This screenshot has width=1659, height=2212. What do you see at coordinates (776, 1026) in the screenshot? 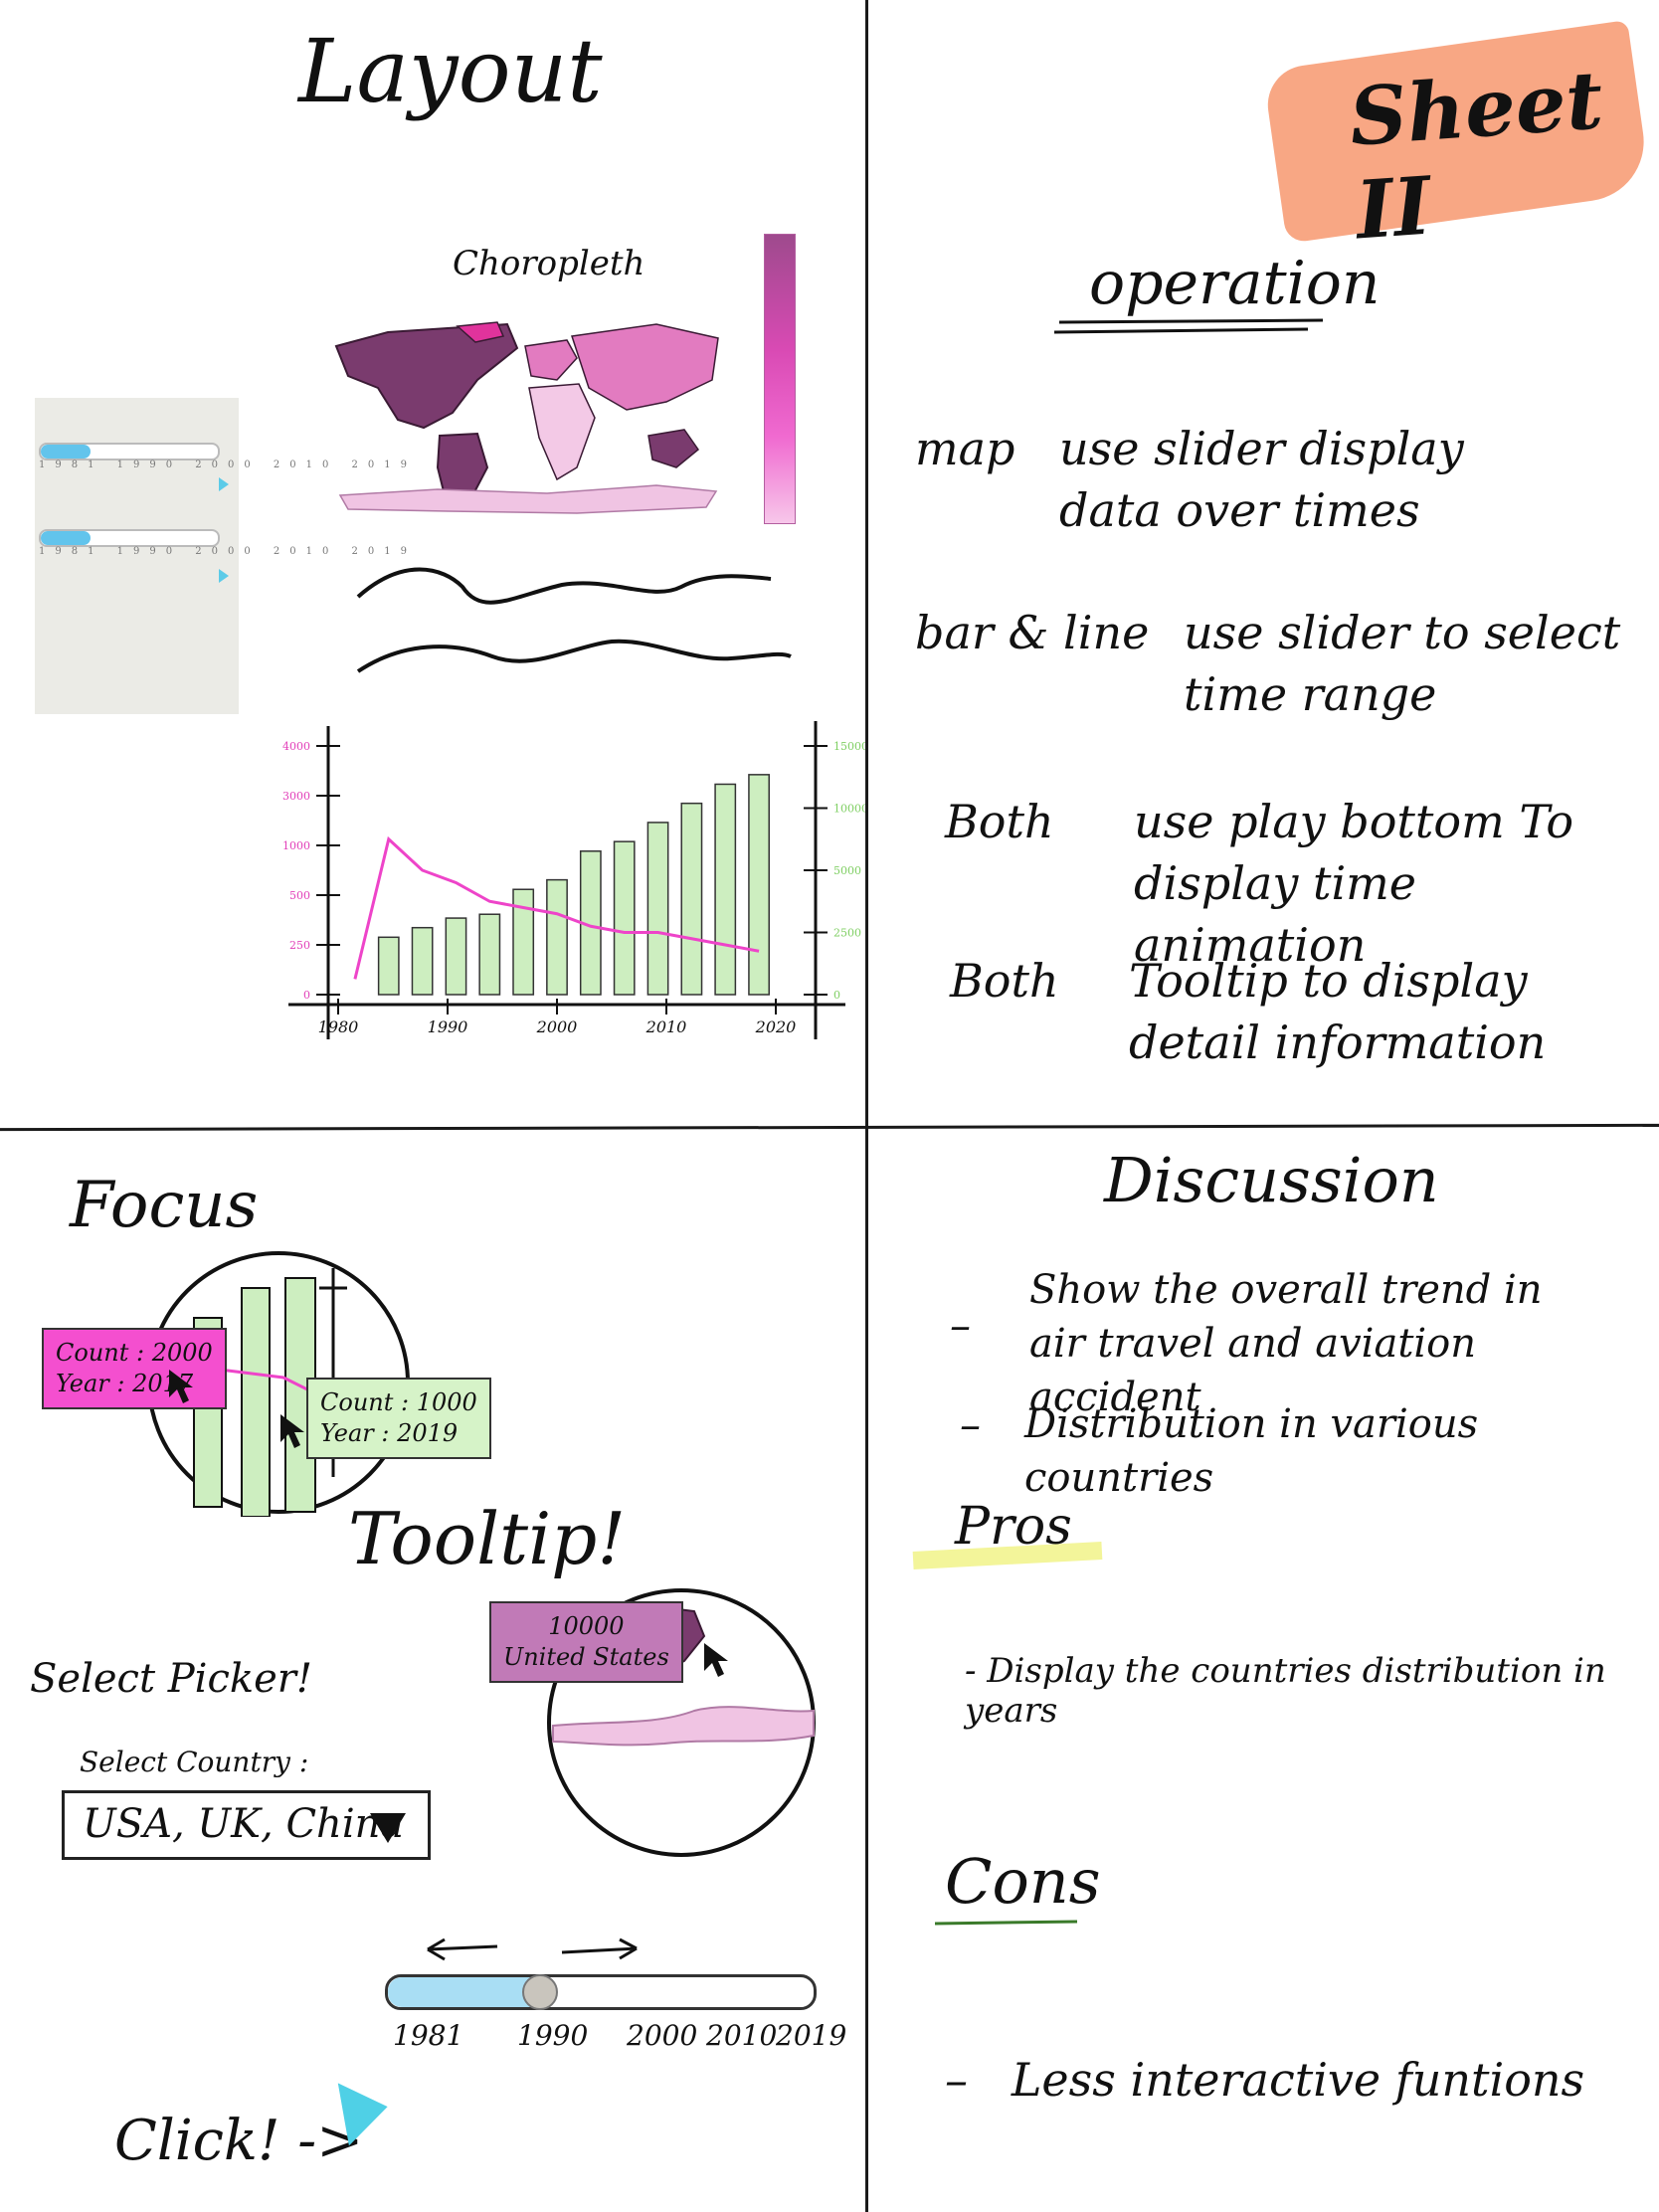
I see `x-tick-label: 2020` at bounding box center [776, 1026].